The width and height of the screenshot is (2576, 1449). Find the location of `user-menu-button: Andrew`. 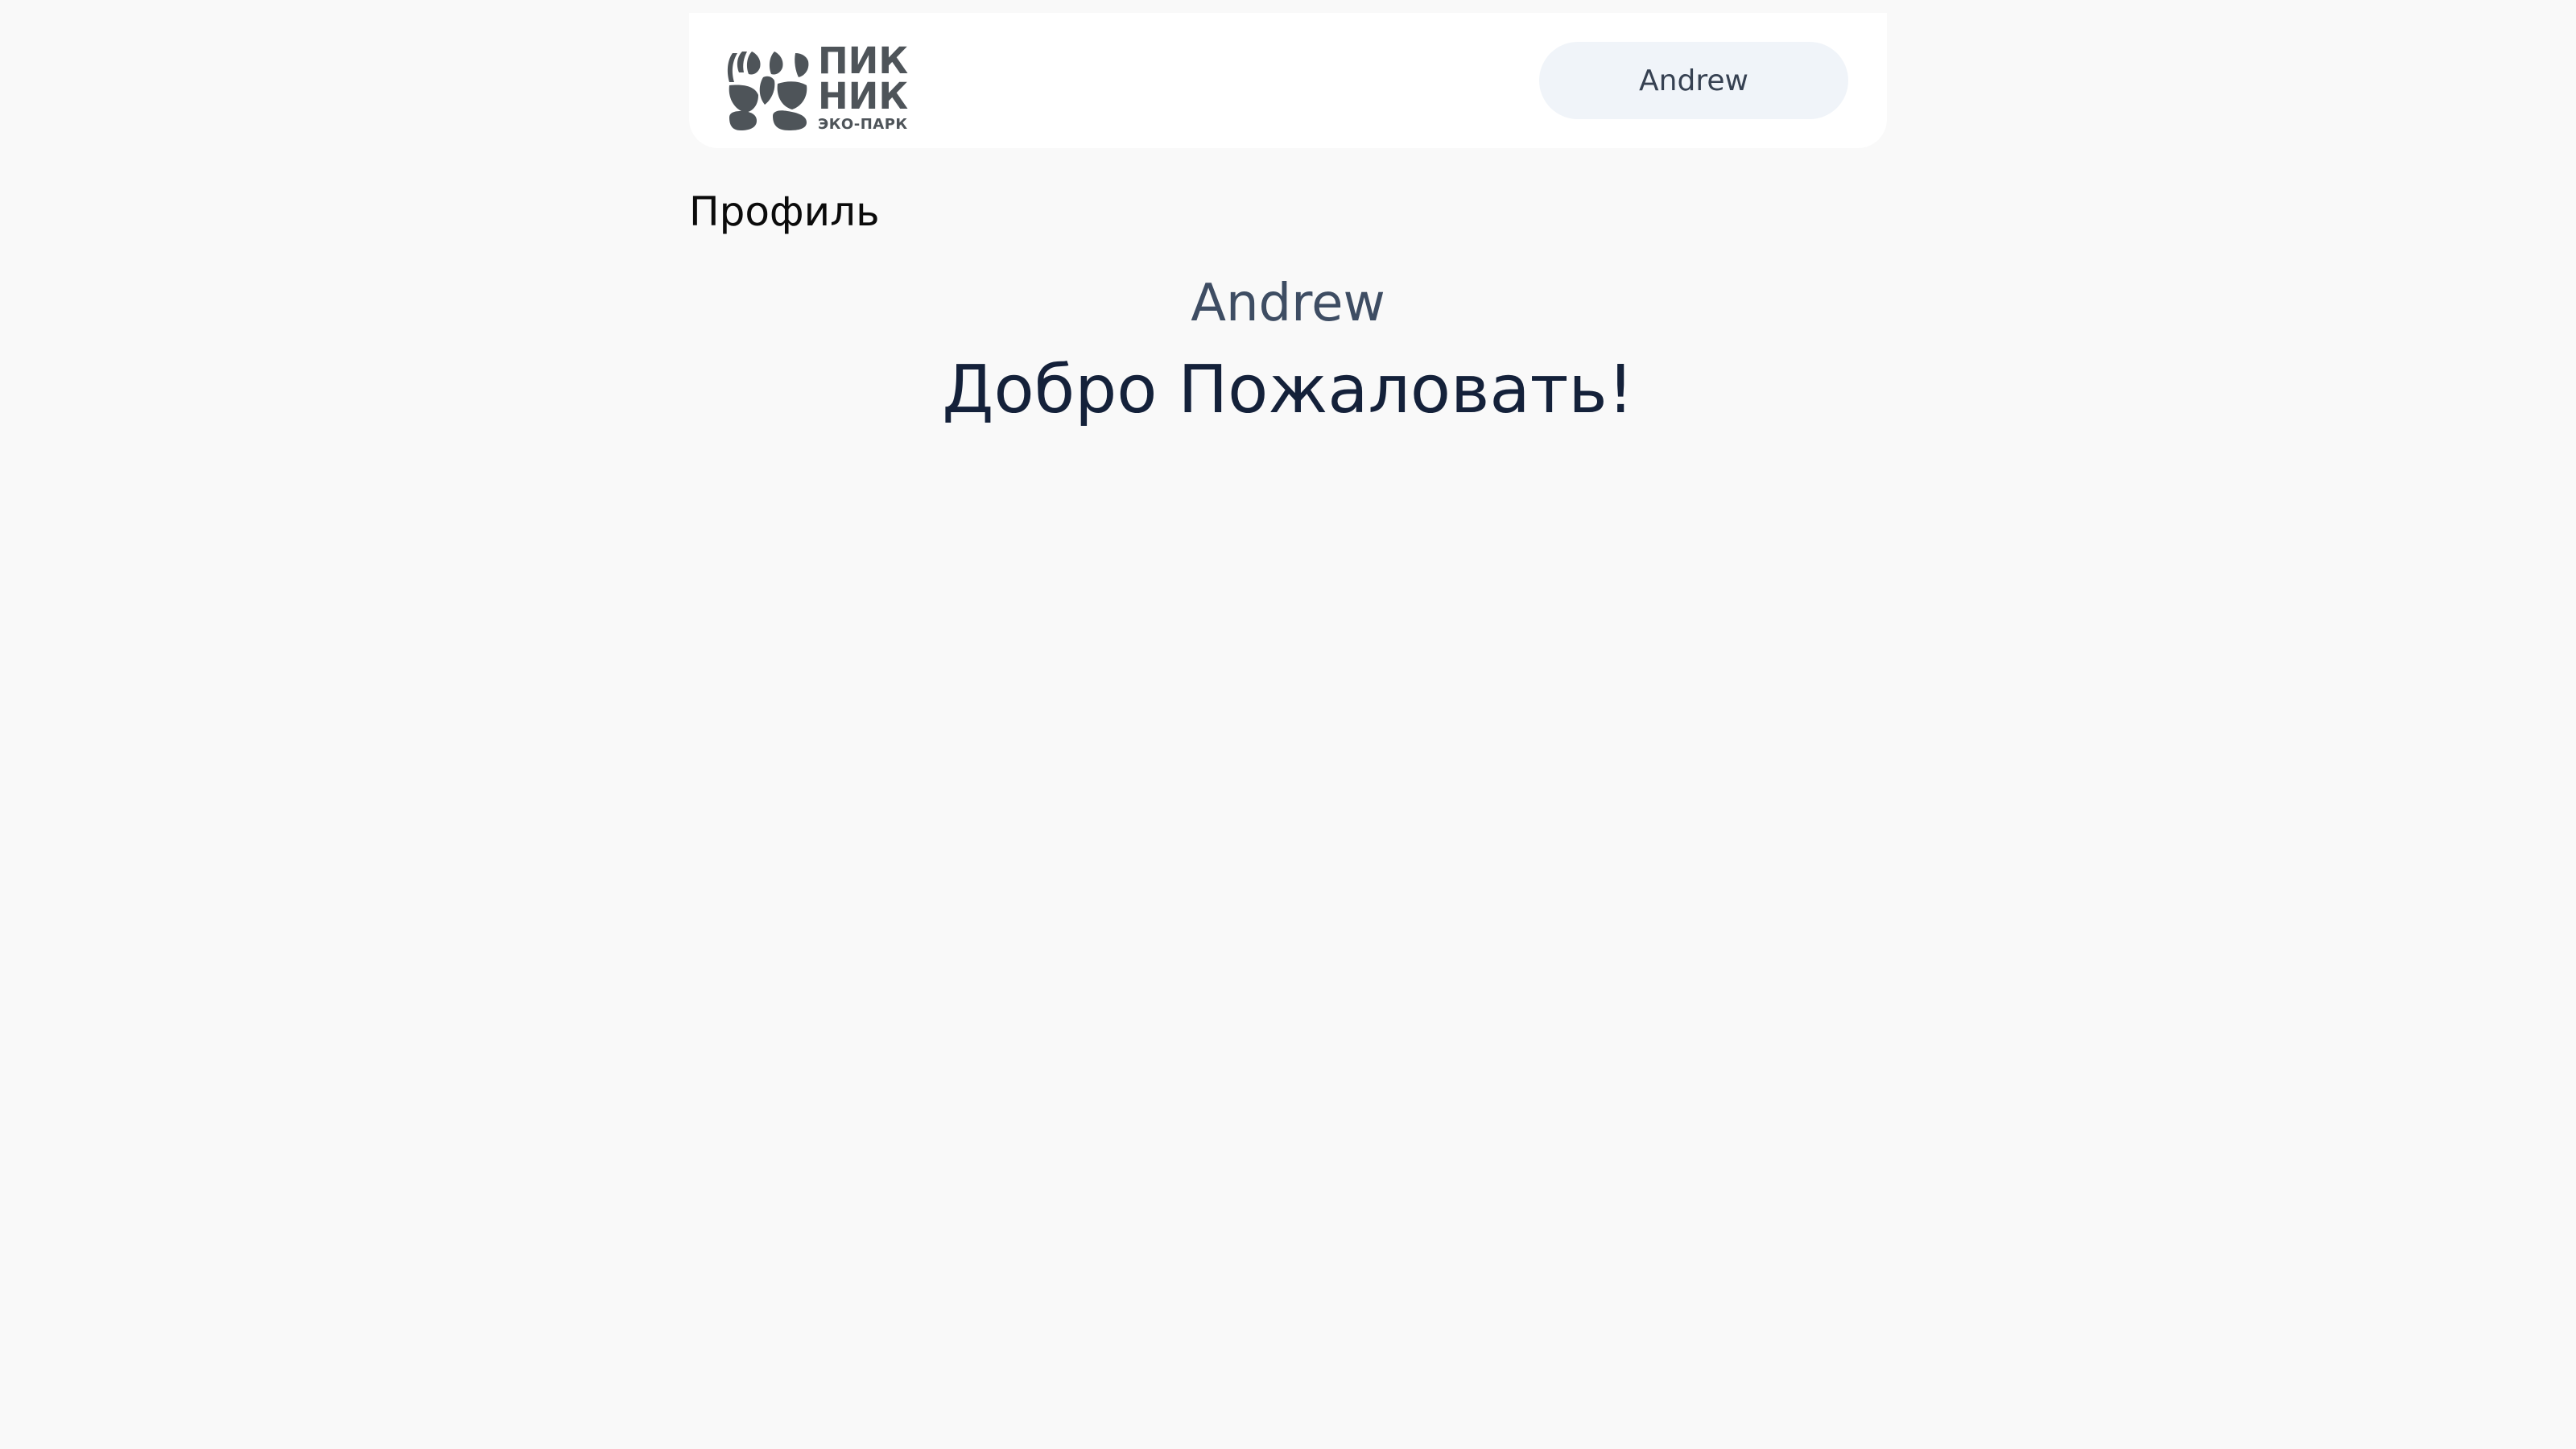

user-menu-button: Andrew is located at coordinates (1693, 80).